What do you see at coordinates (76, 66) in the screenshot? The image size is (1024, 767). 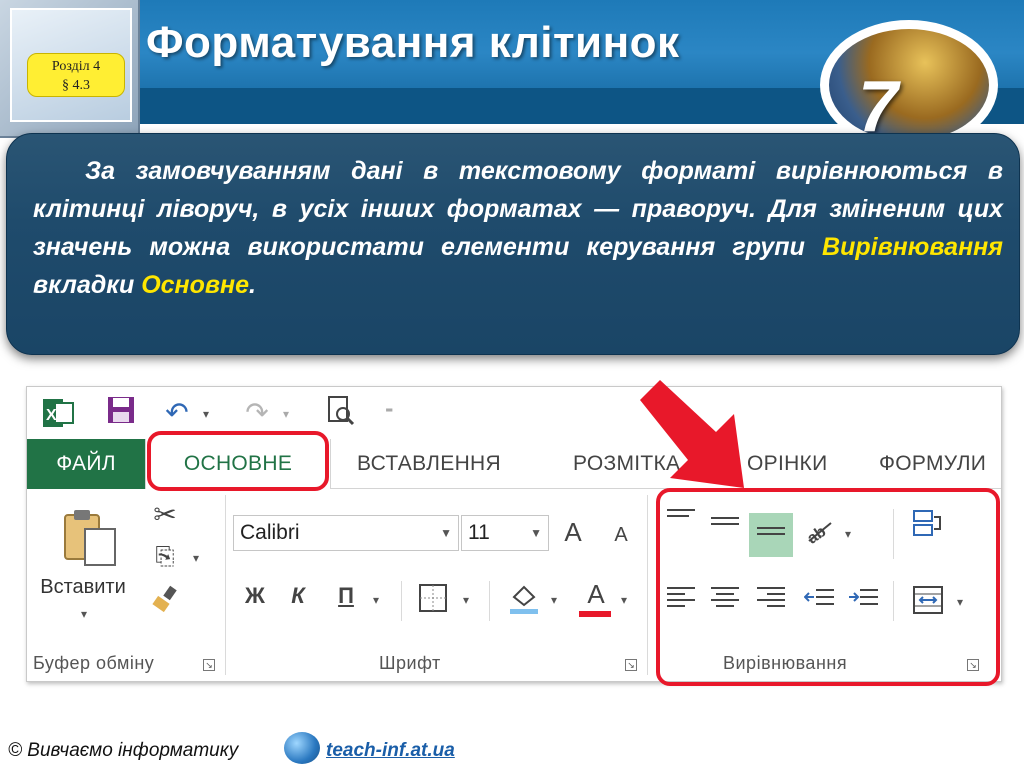 I see `section-number: Розділ 4` at bounding box center [76, 66].